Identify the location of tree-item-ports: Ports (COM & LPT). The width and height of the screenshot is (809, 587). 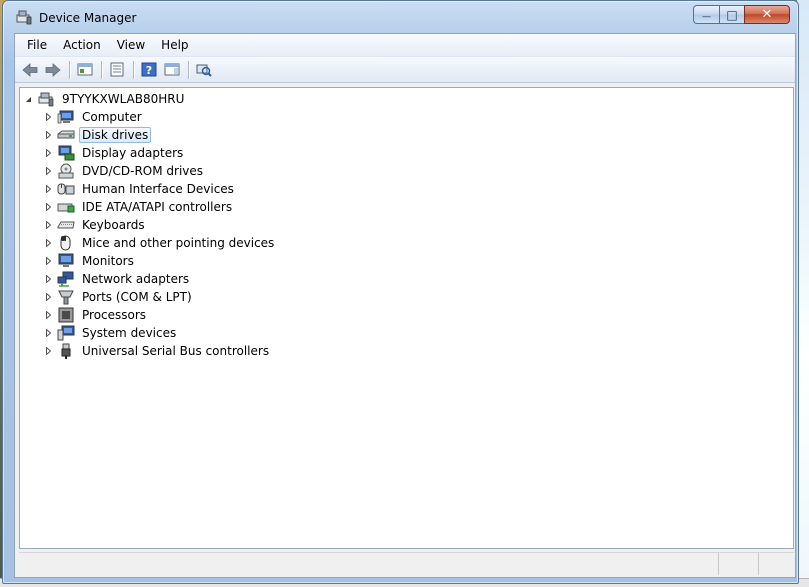
(119, 297).